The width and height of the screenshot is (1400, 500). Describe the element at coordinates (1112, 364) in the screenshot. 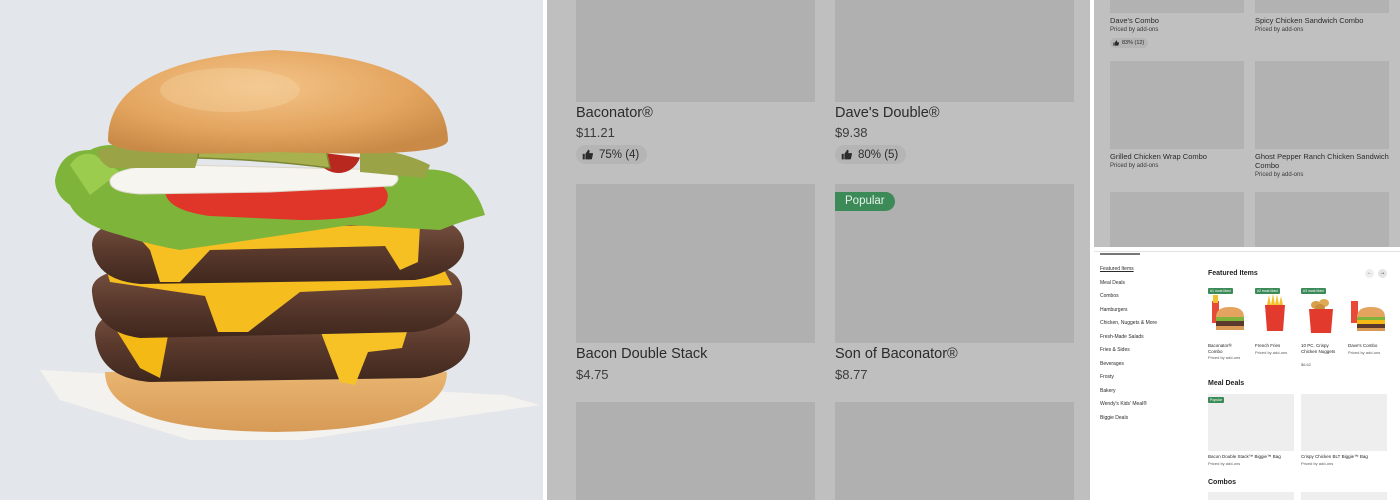

I see `sidebar-item-beverages: Beverages` at that location.